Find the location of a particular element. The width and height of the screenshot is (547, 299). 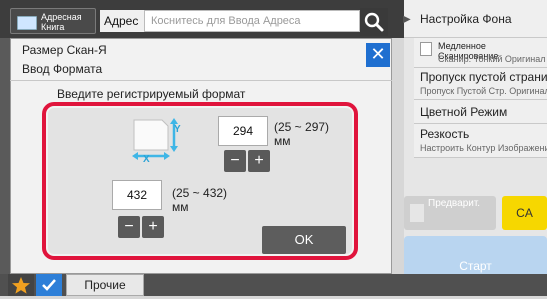

color-mode-item: Цветной Режим is located at coordinates (480, 112).